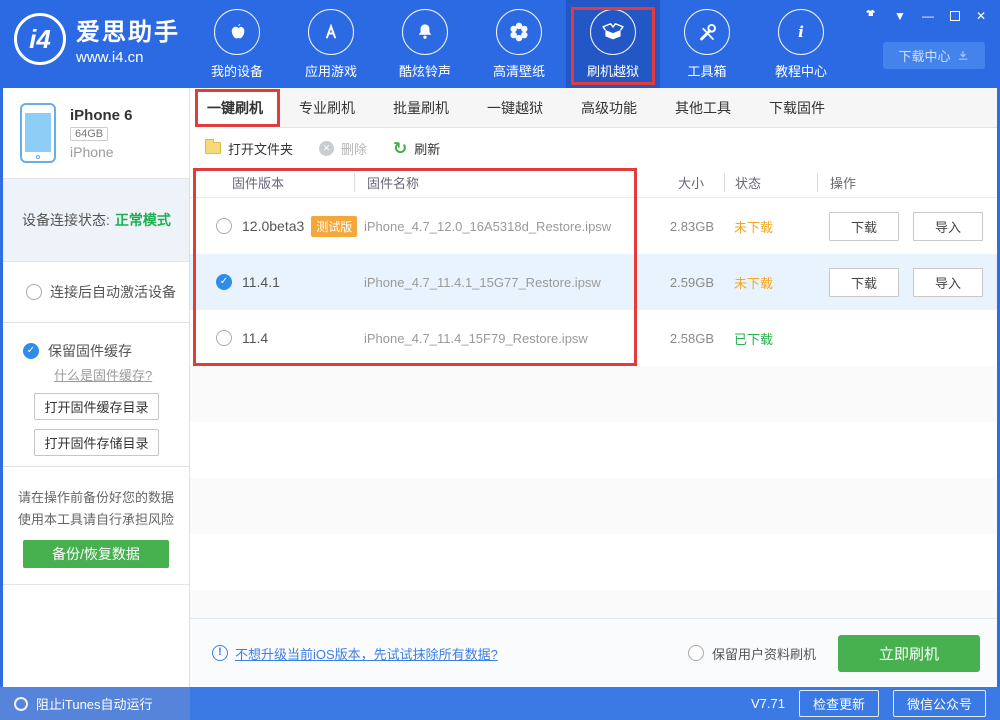 The height and width of the screenshot is (720, 1000). Describe the element at coordinates (488, 226) in the screenshot. I see `firmware-name: iPhone_4.7_12.0_16A5318d_Restore.ipsw` at that location.